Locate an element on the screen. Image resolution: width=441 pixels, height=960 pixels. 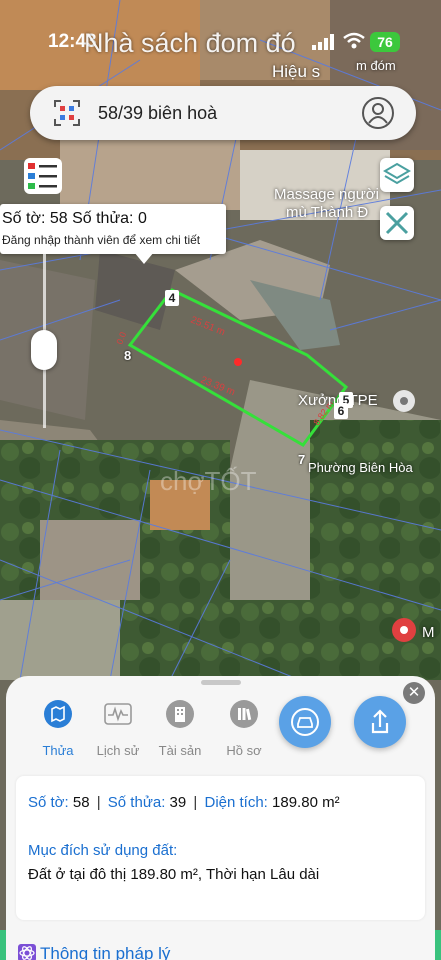
tooltip-tail is located at coordinates (144, 258).